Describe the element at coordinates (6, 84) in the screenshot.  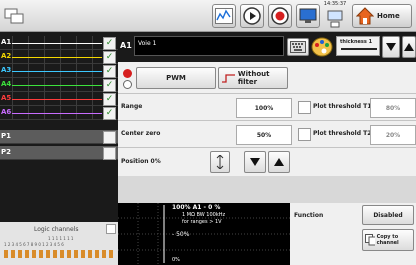
I see `channel-label: A4` at that location.